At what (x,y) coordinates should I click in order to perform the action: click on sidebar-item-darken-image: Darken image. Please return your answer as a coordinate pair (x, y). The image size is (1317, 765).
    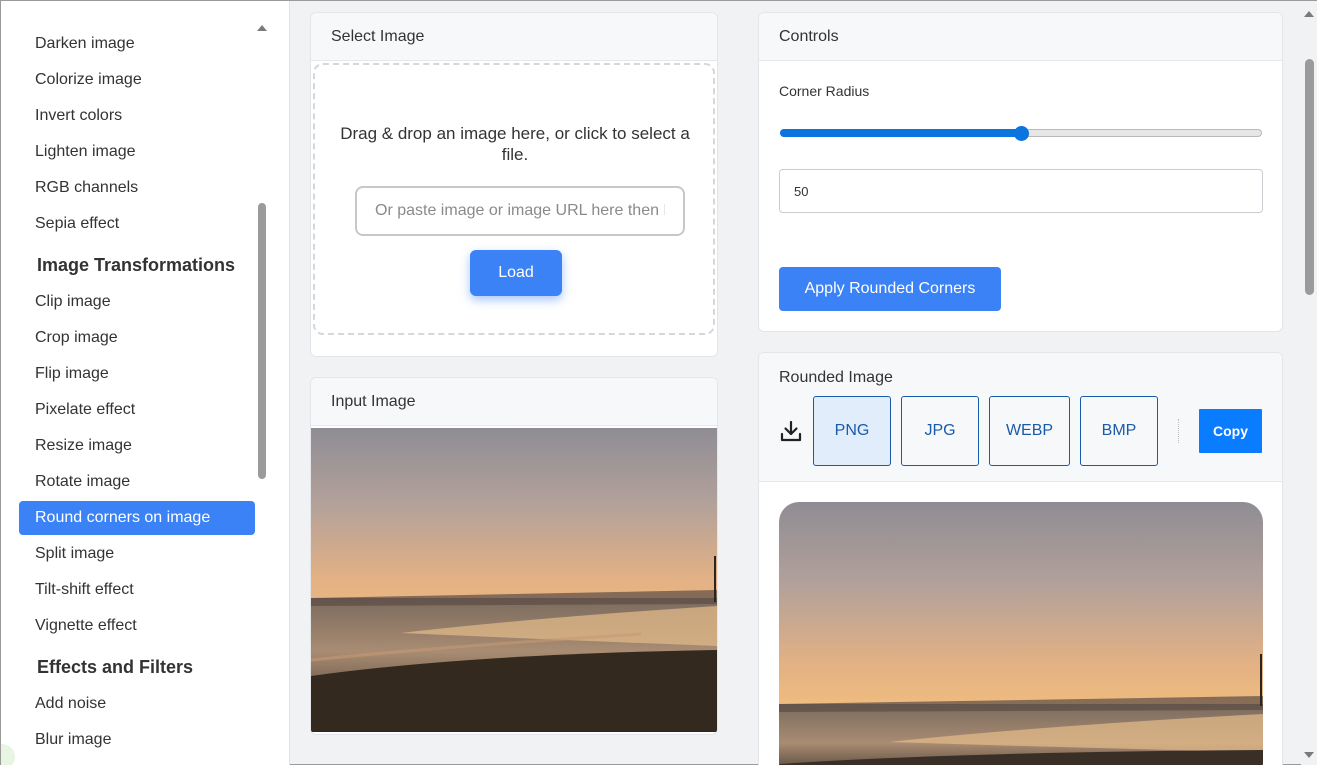
    Looking at the image, I should click on (137, 44).